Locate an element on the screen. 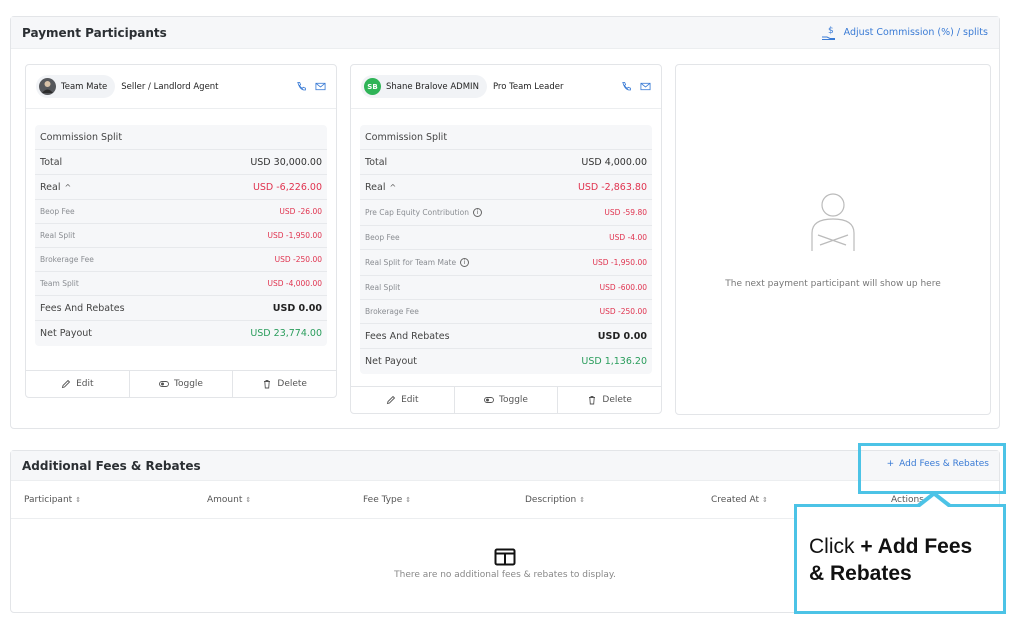  empty-person-illustration is located at coordinates (833, 225).